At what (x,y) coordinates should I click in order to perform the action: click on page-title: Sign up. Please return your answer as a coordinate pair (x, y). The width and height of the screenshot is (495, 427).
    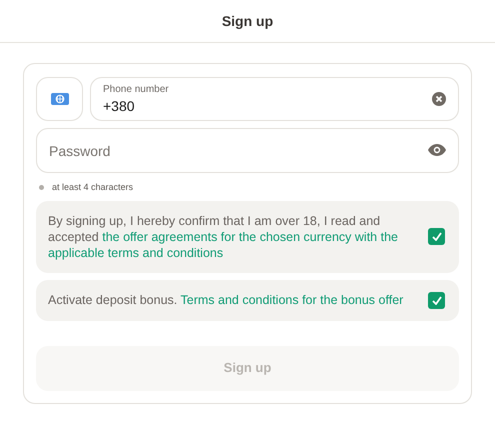
    Looking at the image, I should click on (248, 21).